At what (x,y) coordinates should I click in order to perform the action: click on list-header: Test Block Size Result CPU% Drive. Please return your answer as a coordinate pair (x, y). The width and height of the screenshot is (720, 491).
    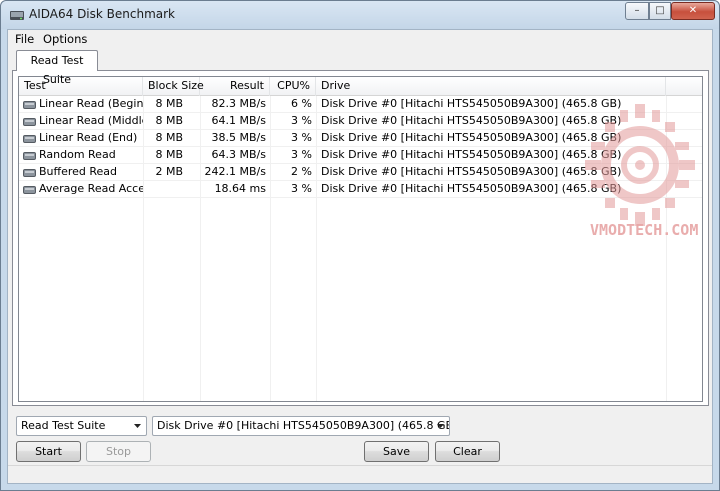
    Looking at the image, I should click on (360, 86).